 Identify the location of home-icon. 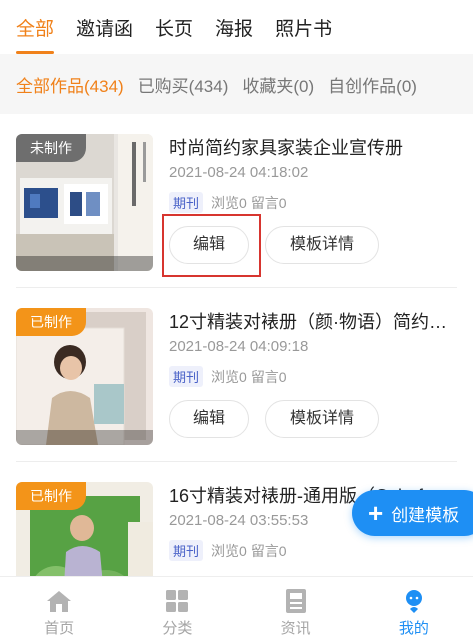
(59, 600).